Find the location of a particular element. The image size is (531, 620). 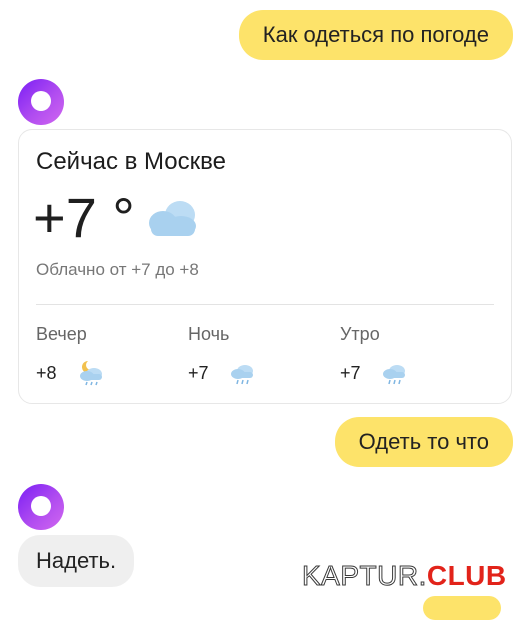

user-message-text: Одеть то что is located at coordinates (423, 441).